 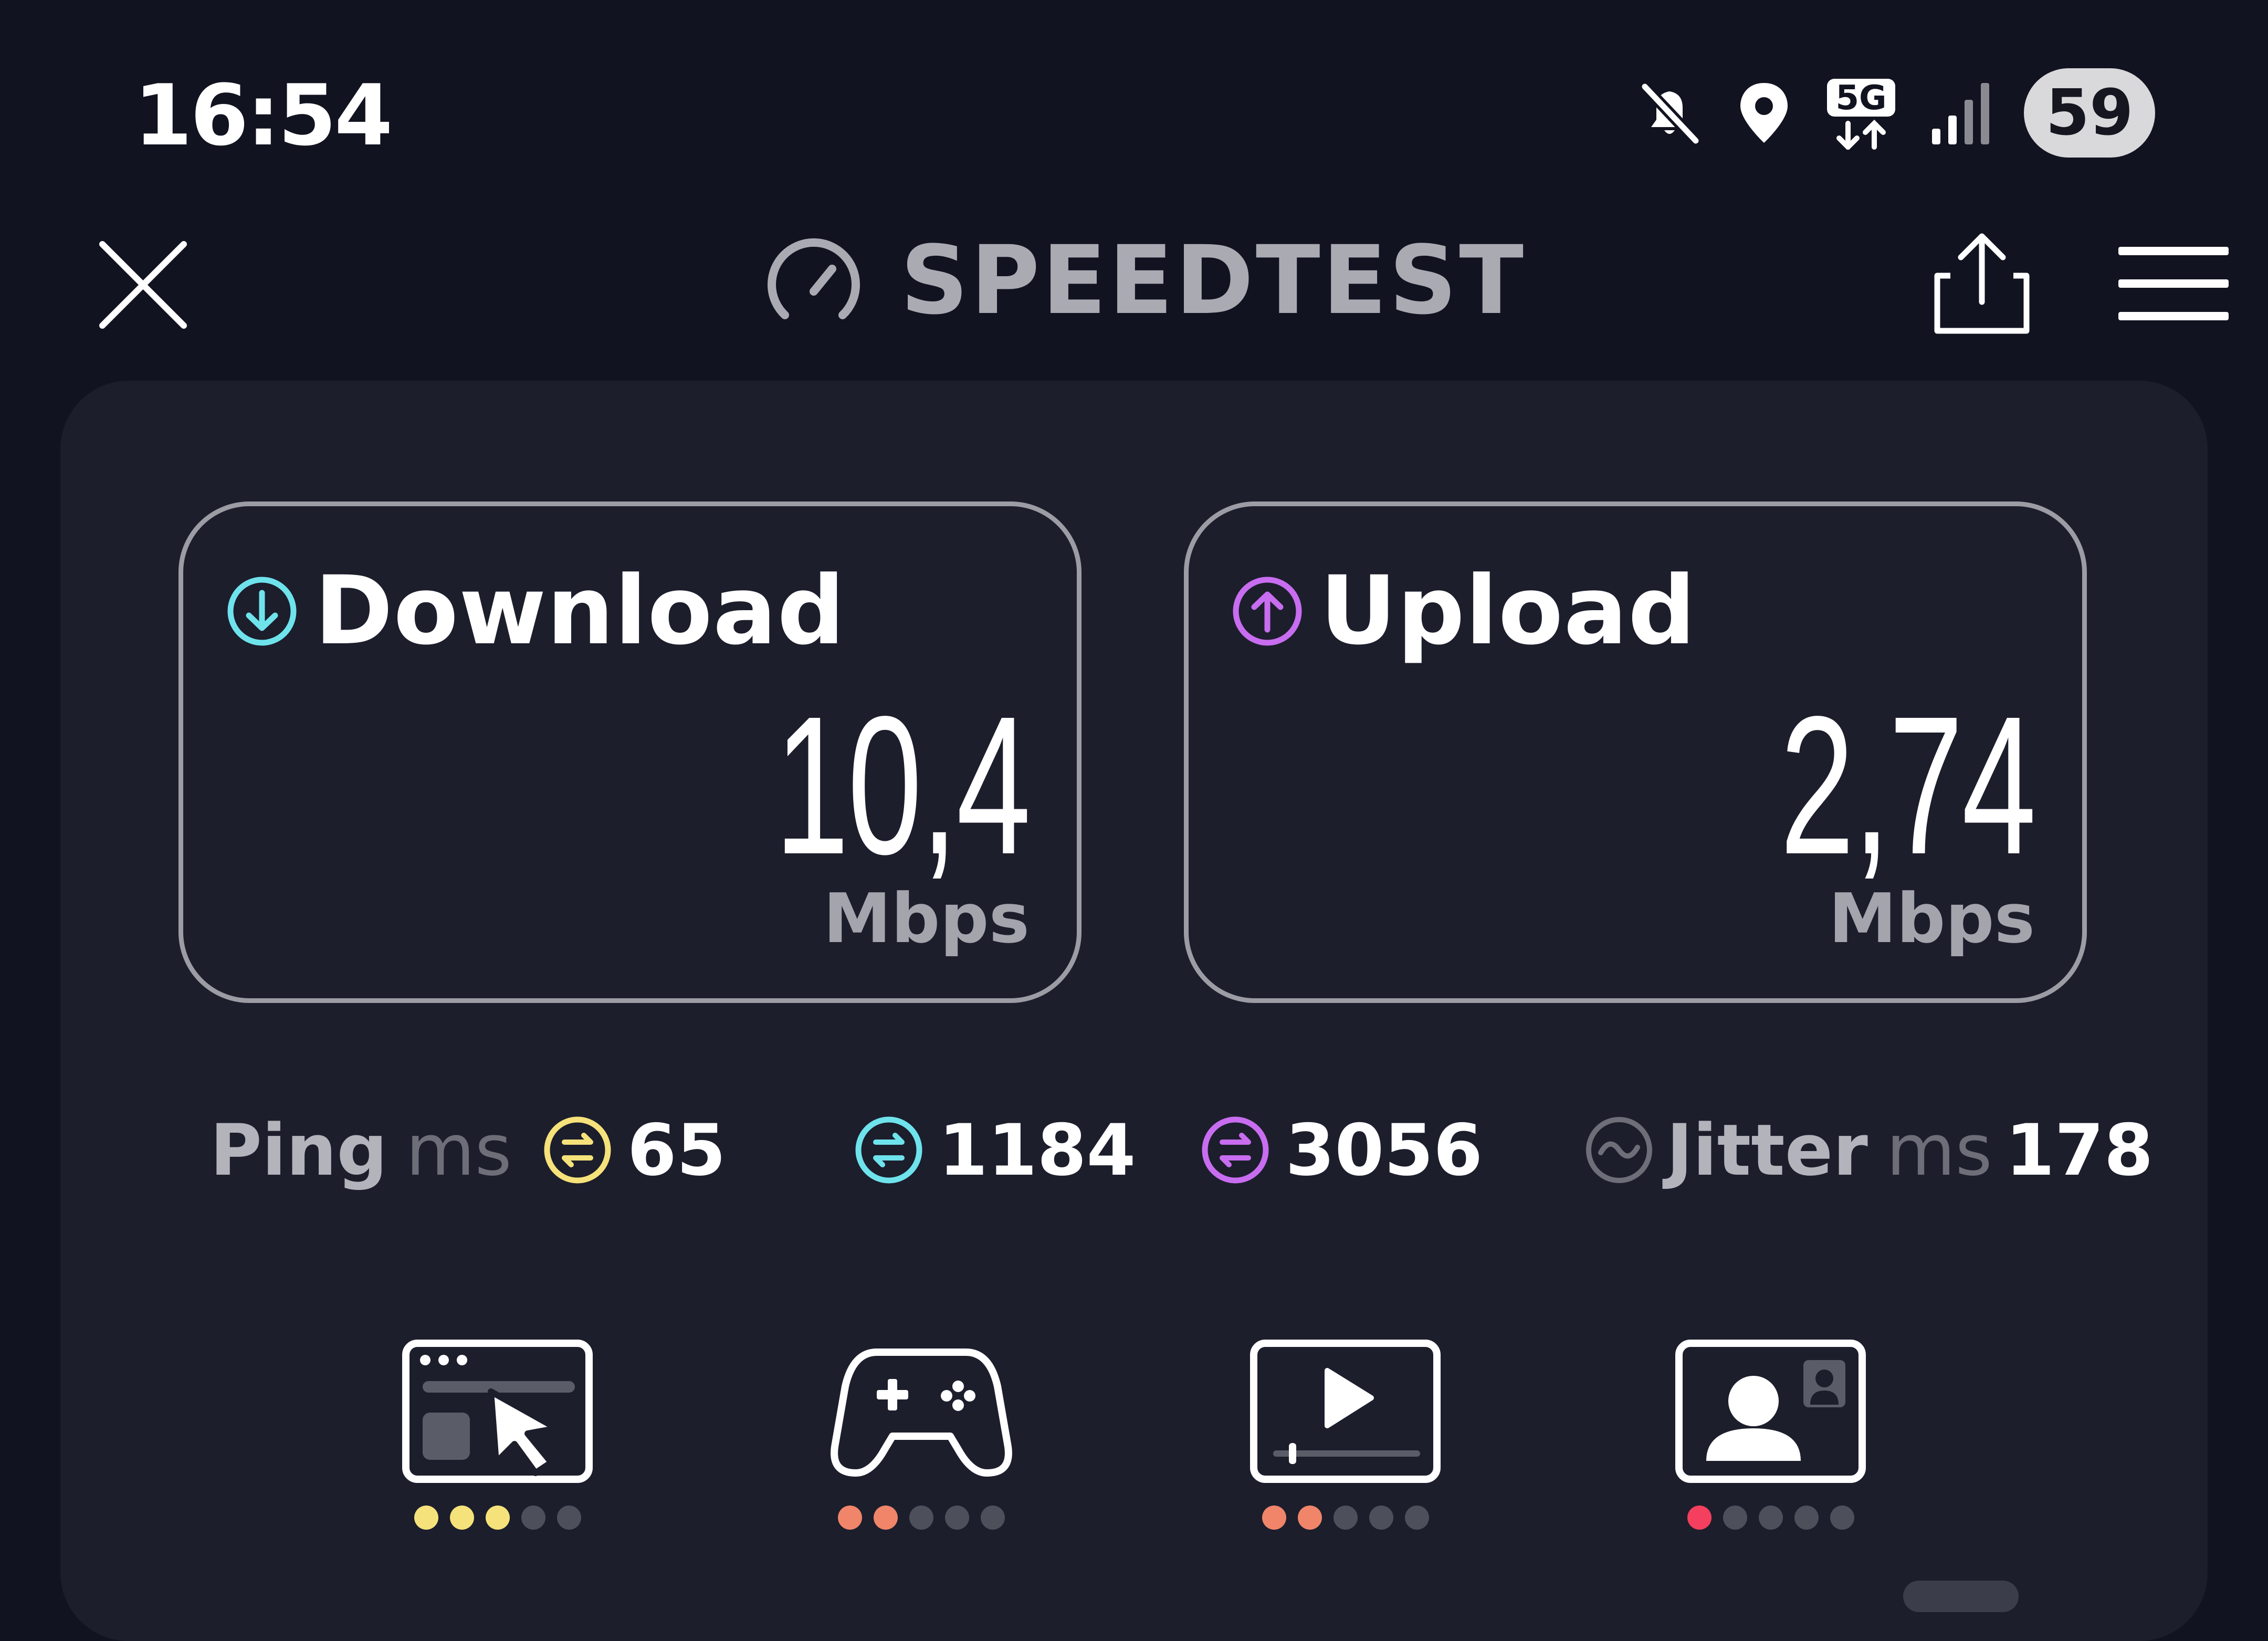 I want to click on ping-label: Ping, so click(x=298, y=1150).